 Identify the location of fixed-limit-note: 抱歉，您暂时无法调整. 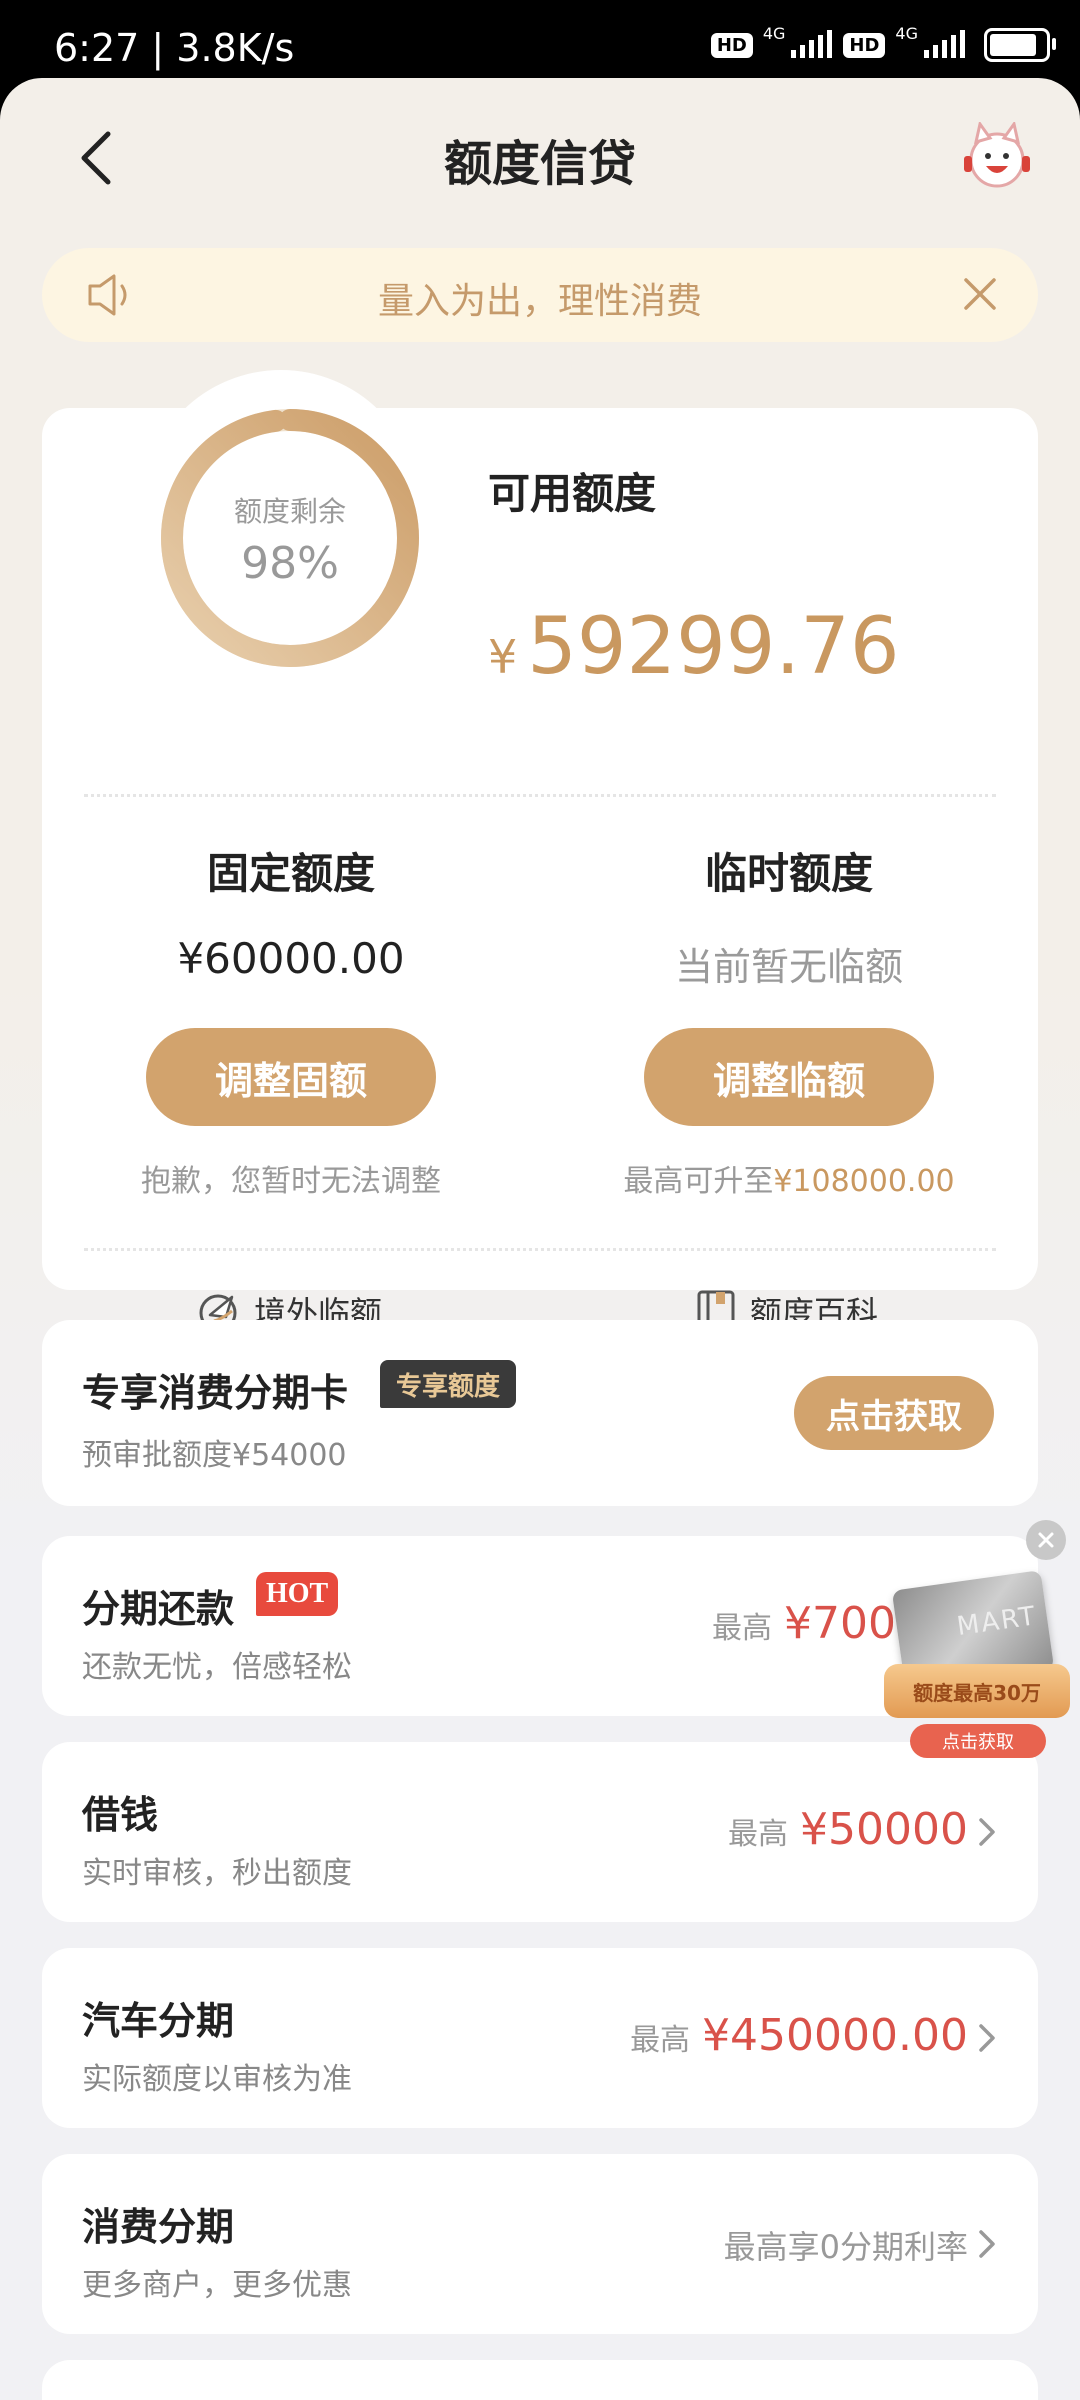
(291, 1181).